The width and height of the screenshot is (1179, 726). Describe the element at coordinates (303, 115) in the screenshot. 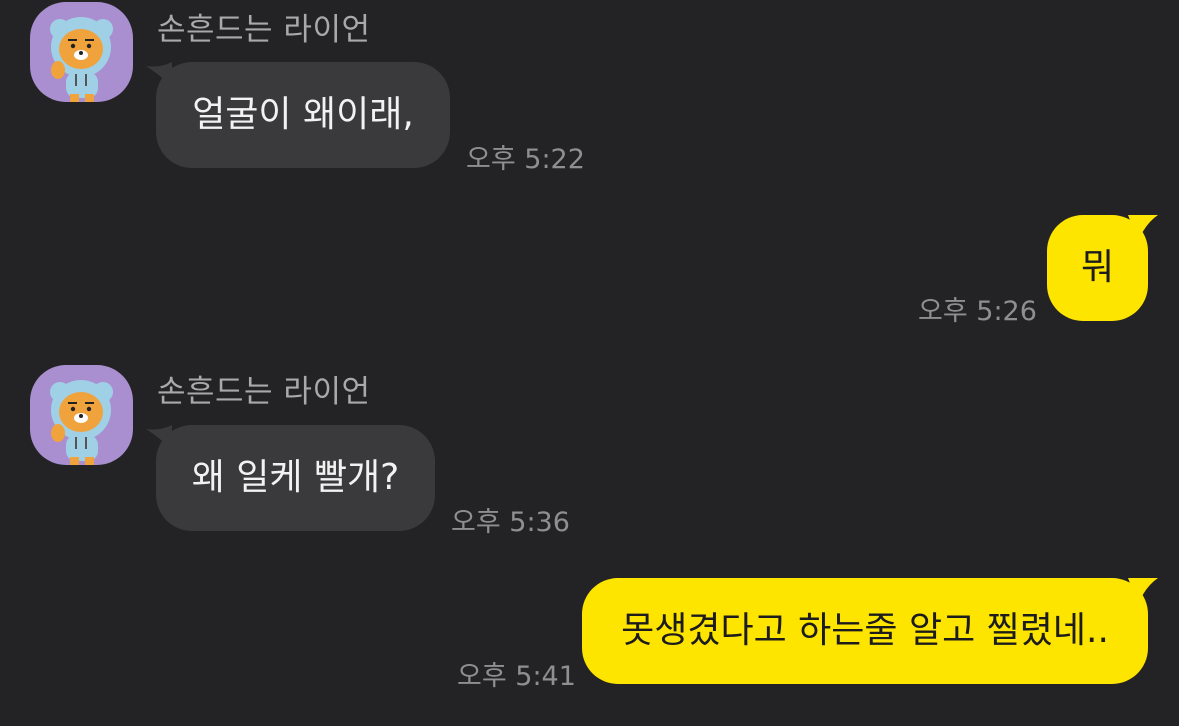

I see `message-bubble: 얼굴이 왜이래,` at that location.